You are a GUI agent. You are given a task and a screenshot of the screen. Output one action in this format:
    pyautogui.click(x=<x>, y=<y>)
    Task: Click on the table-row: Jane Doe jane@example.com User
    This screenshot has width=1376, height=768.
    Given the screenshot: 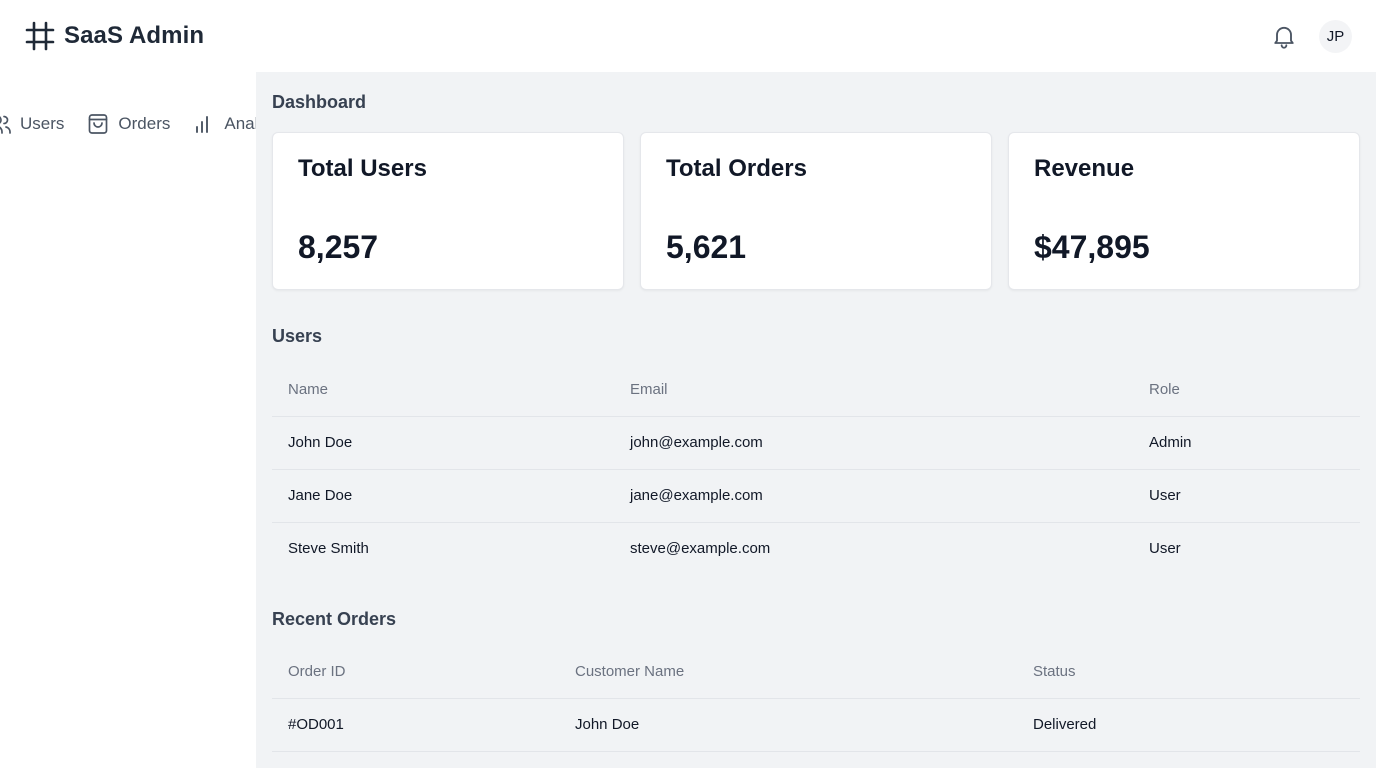 What is the action you would take?
    pyautogui.click(x=816, y=496)
    